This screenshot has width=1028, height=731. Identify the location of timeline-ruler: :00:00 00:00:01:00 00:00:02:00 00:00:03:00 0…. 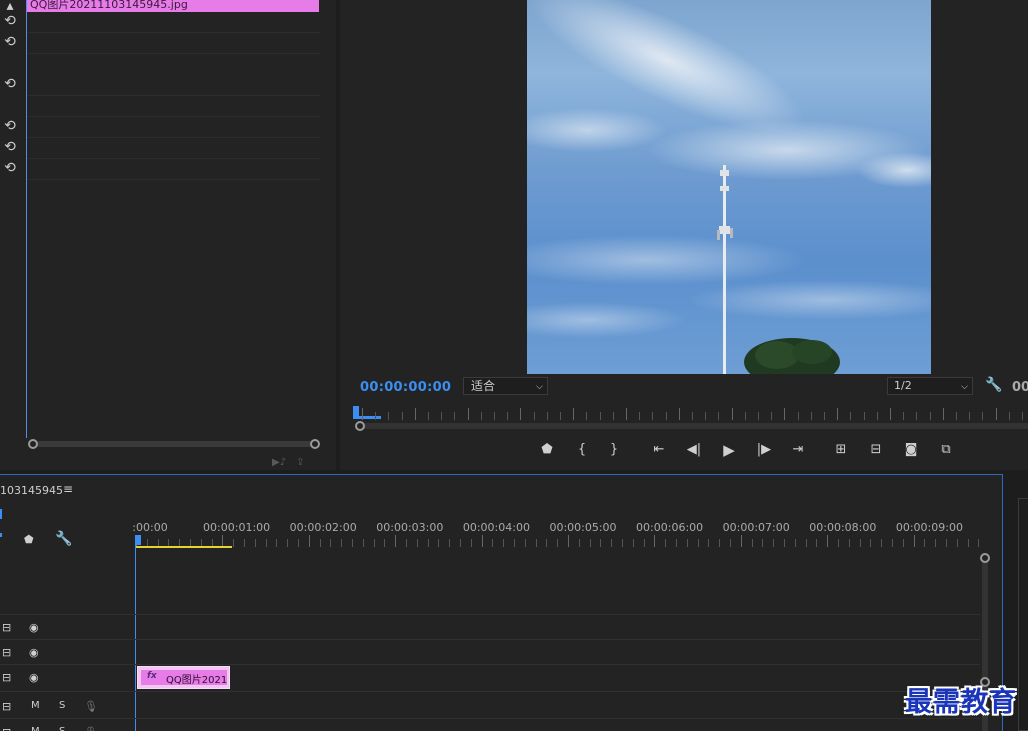
(556, 534).